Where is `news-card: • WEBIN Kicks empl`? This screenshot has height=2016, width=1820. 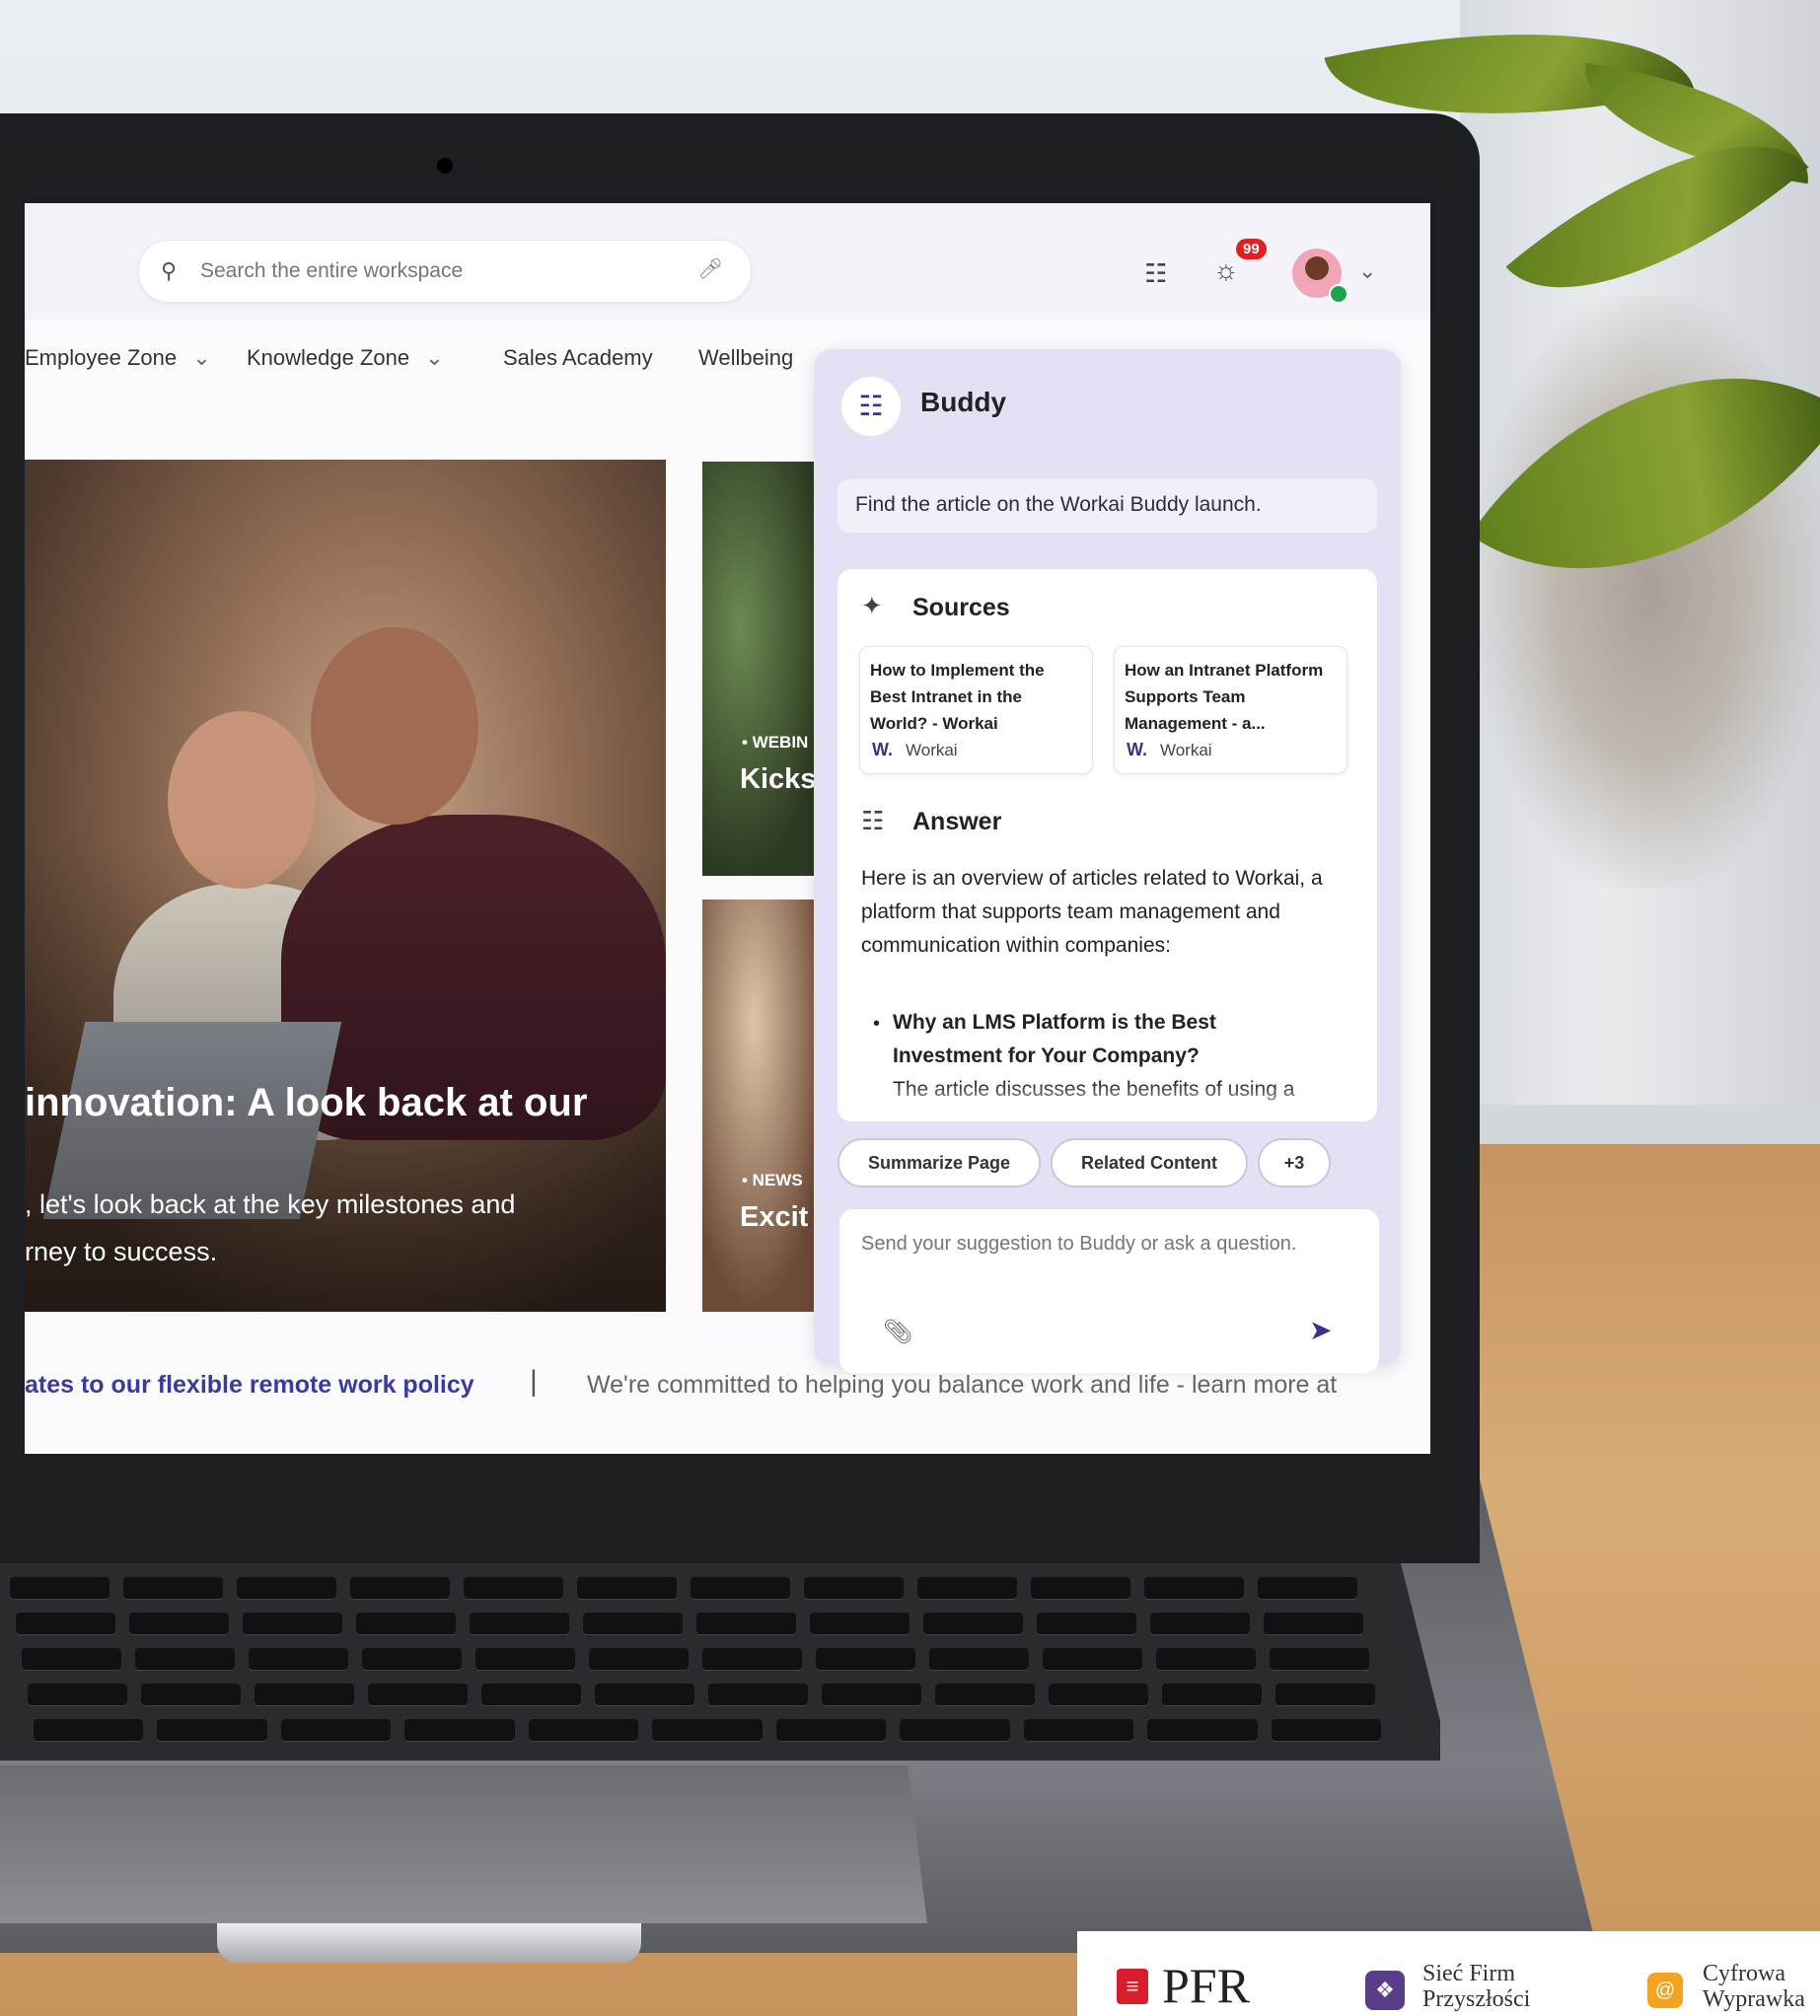
news-card: • WEBIN Kicks empl is located at coordinates (766, 669).